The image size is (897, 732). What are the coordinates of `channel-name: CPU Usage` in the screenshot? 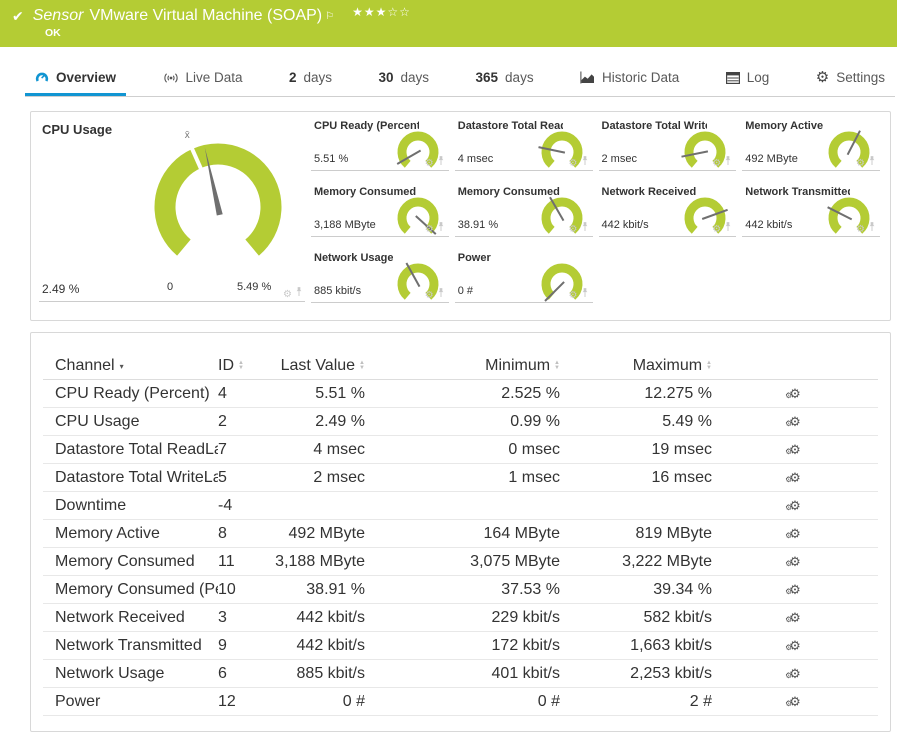 It's located at (130, 422).